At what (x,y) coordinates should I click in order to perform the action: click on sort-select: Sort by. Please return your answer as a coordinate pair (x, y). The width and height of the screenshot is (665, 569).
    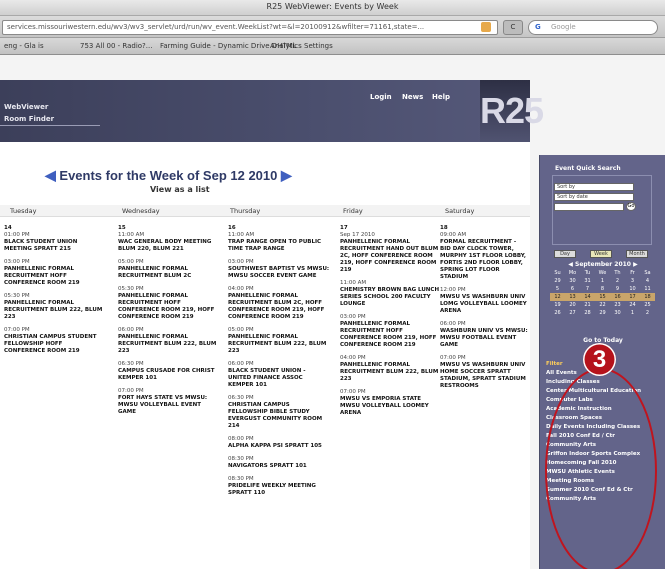
    Looking at the image, I should click on (594, 187).